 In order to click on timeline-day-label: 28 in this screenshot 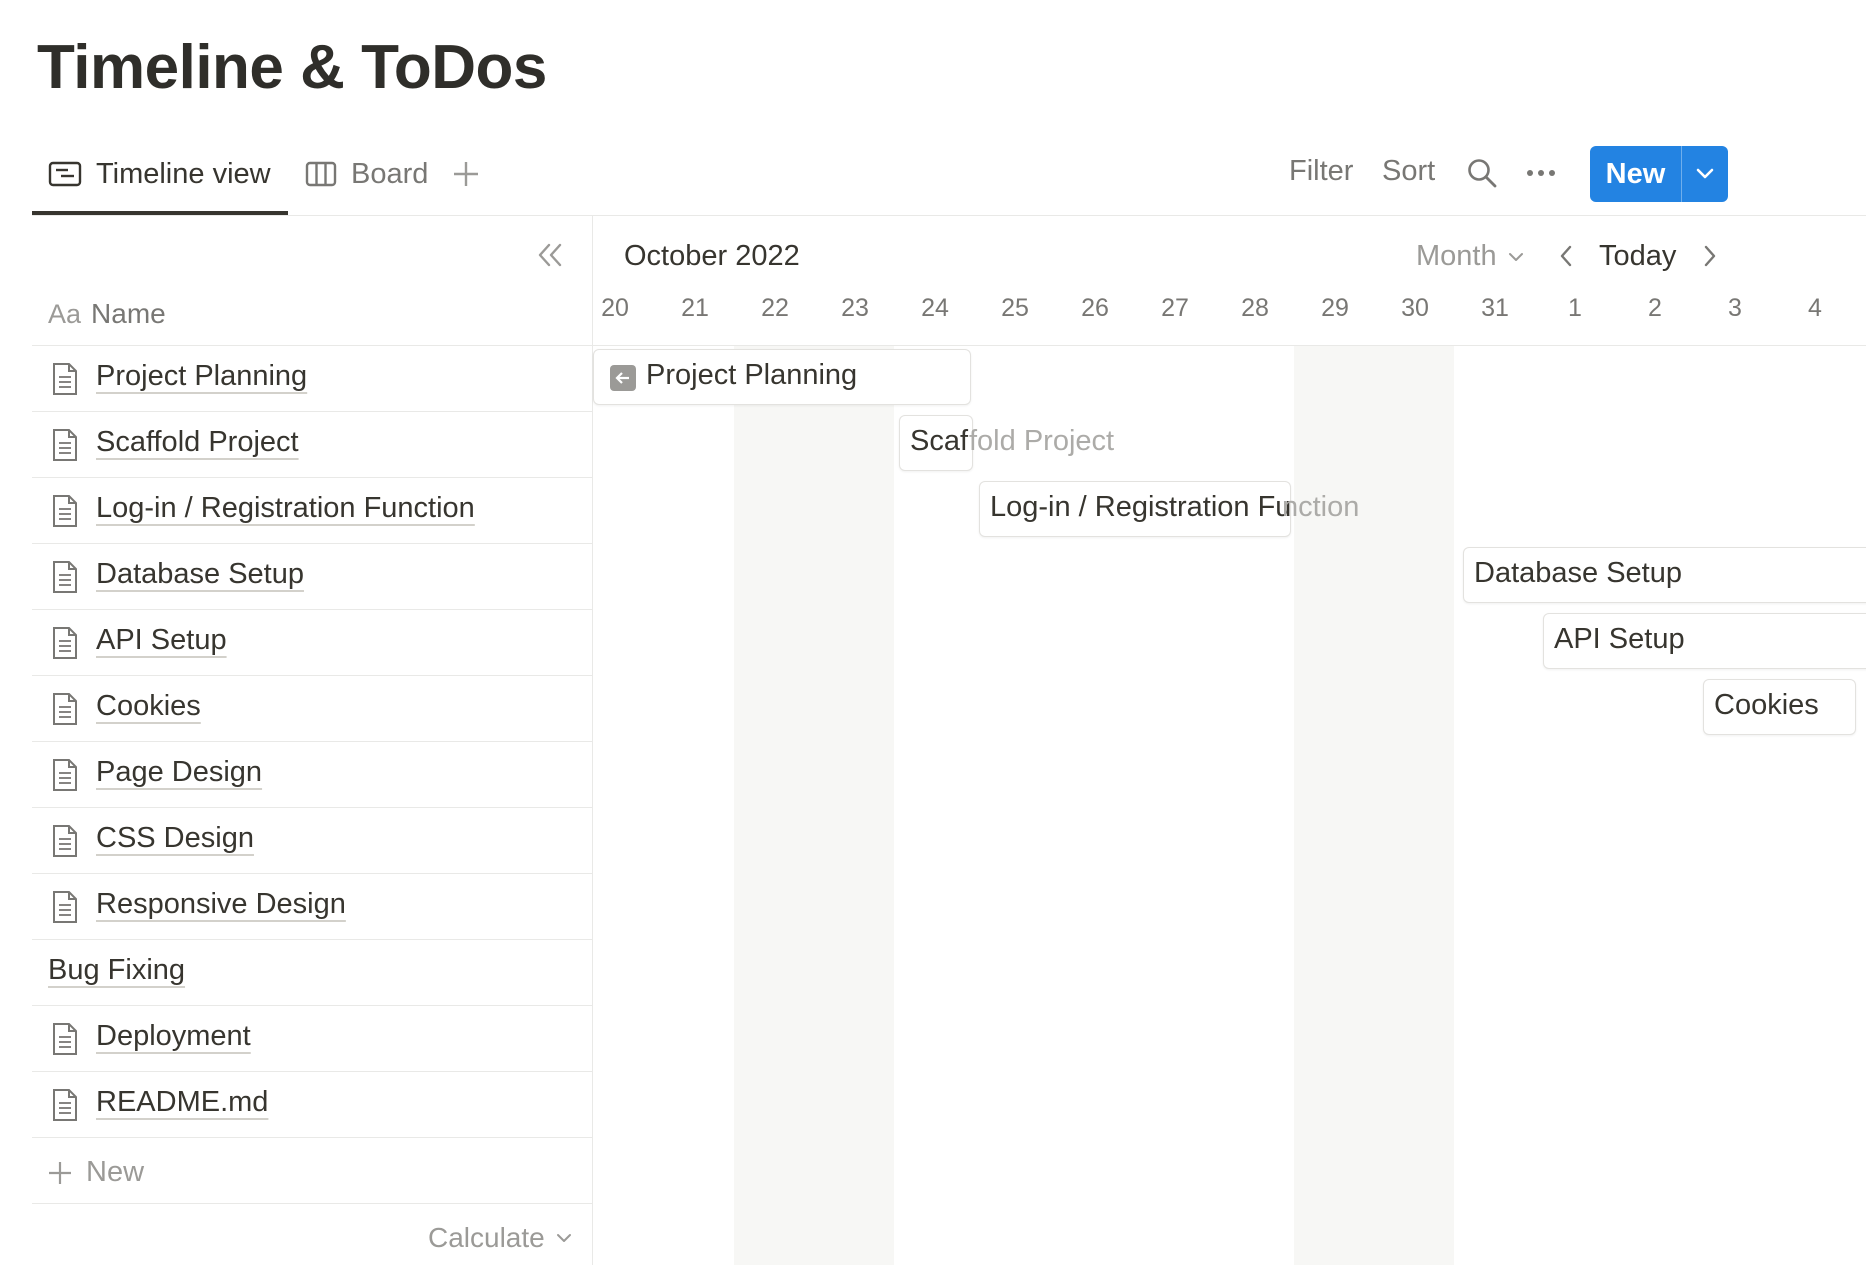, I will do `click(1255, 308)`.